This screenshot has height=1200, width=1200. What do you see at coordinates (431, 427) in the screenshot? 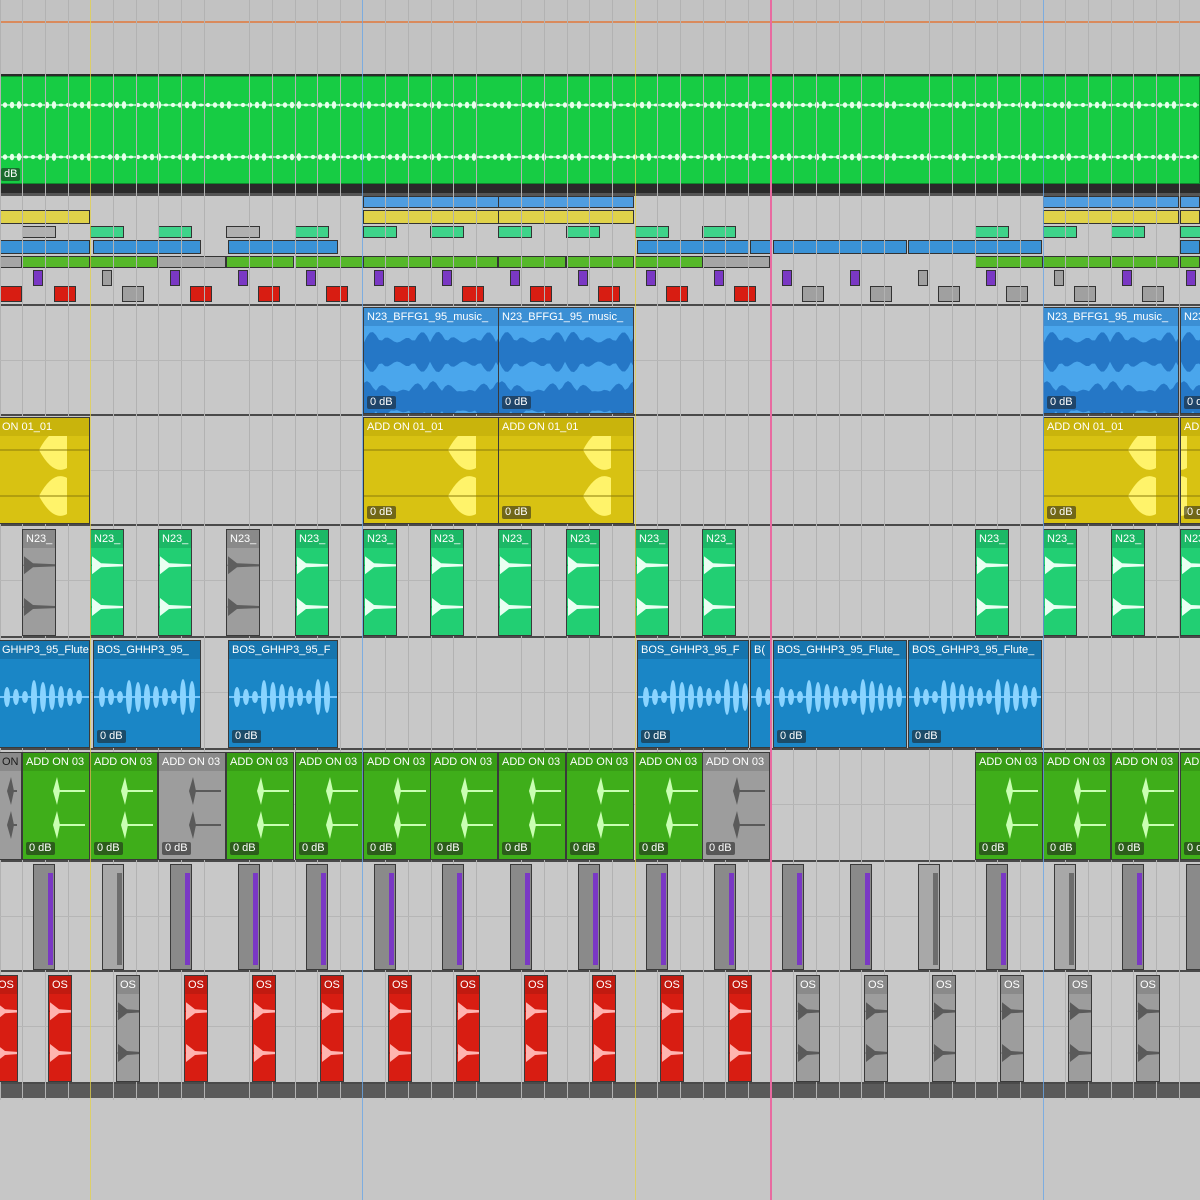
I see `clip-name: ADD ON 01_01` at bounding box center [431, 427].